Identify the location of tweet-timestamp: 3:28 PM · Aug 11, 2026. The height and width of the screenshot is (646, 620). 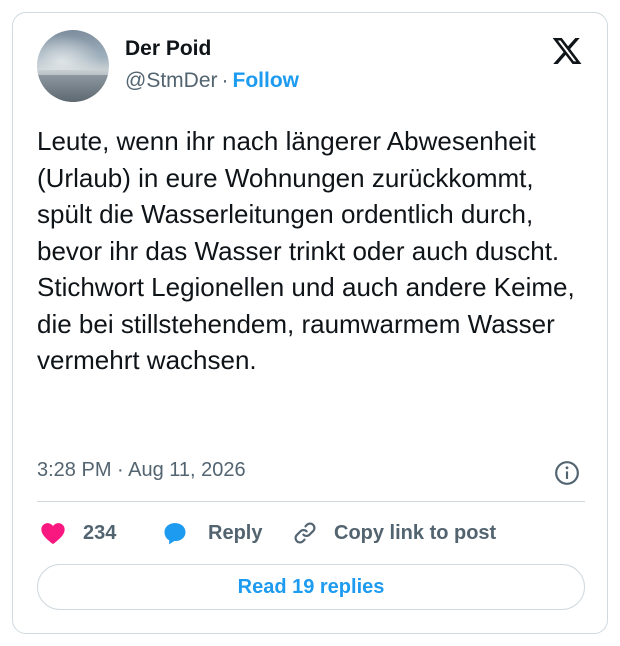
(141, 470).